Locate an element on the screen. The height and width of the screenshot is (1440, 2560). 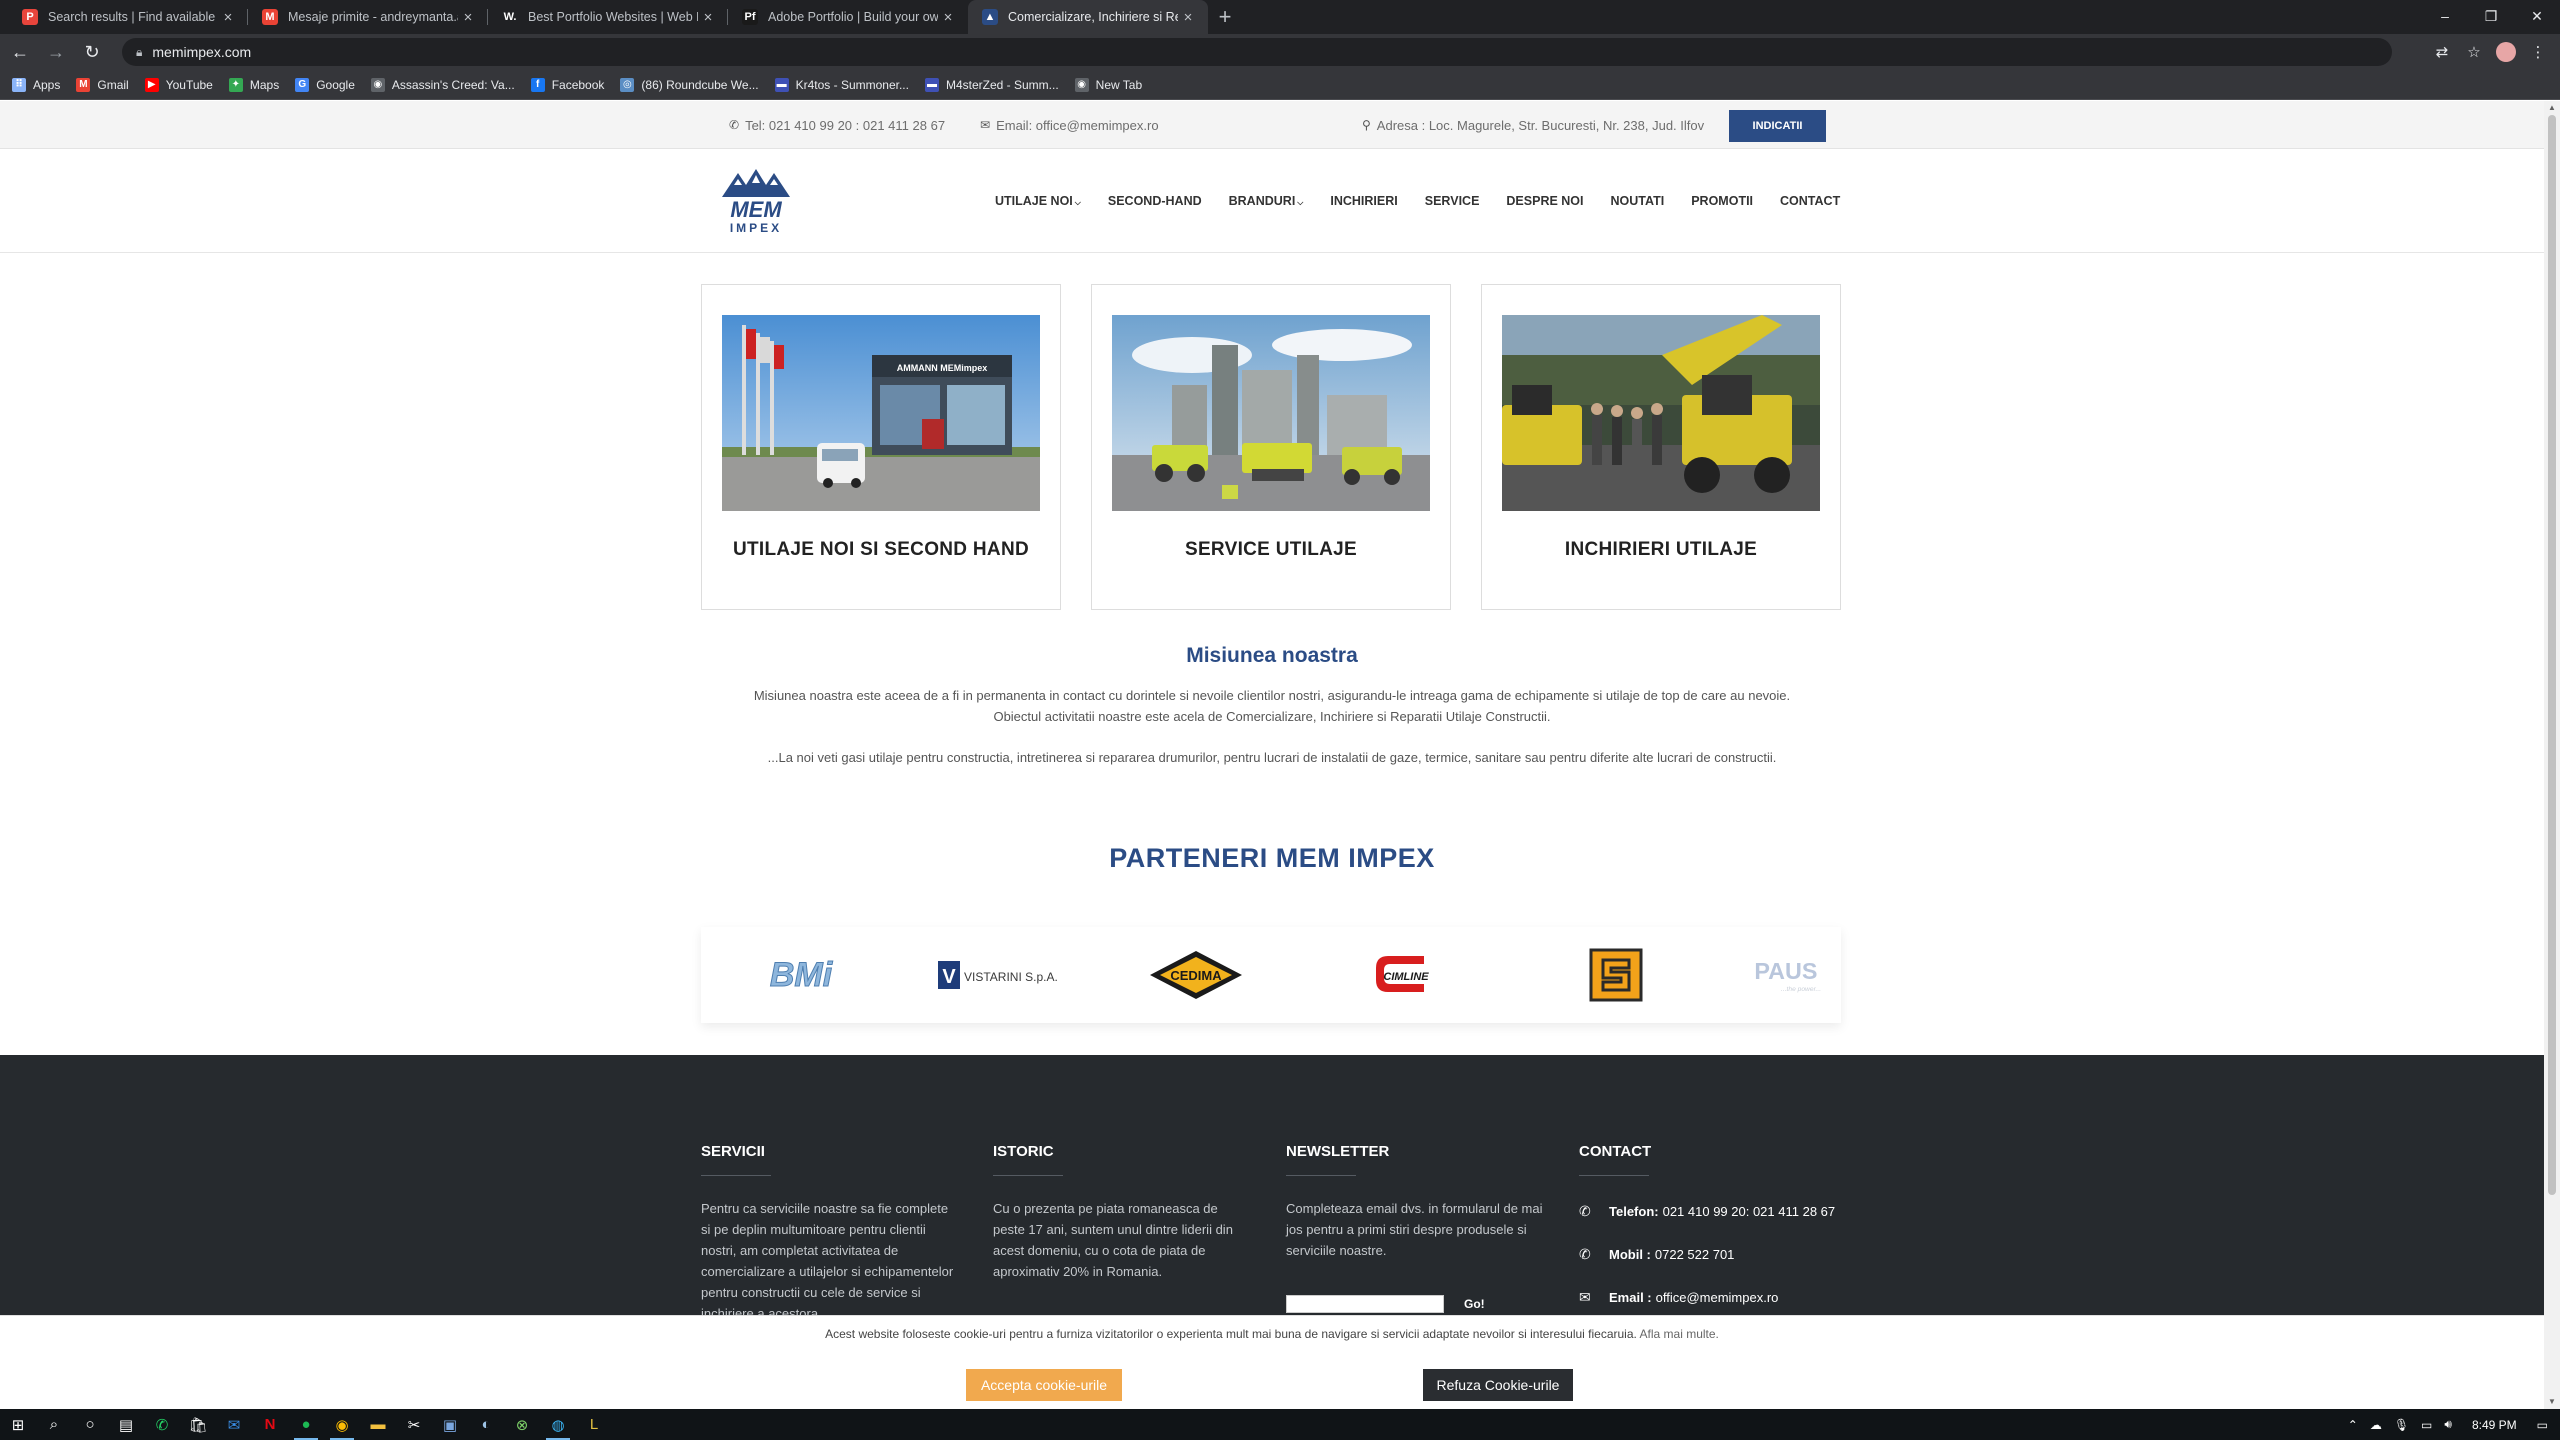
browser-tab: W. Best Portfolio Websites | Web De × is located at coordinates (608, 17).